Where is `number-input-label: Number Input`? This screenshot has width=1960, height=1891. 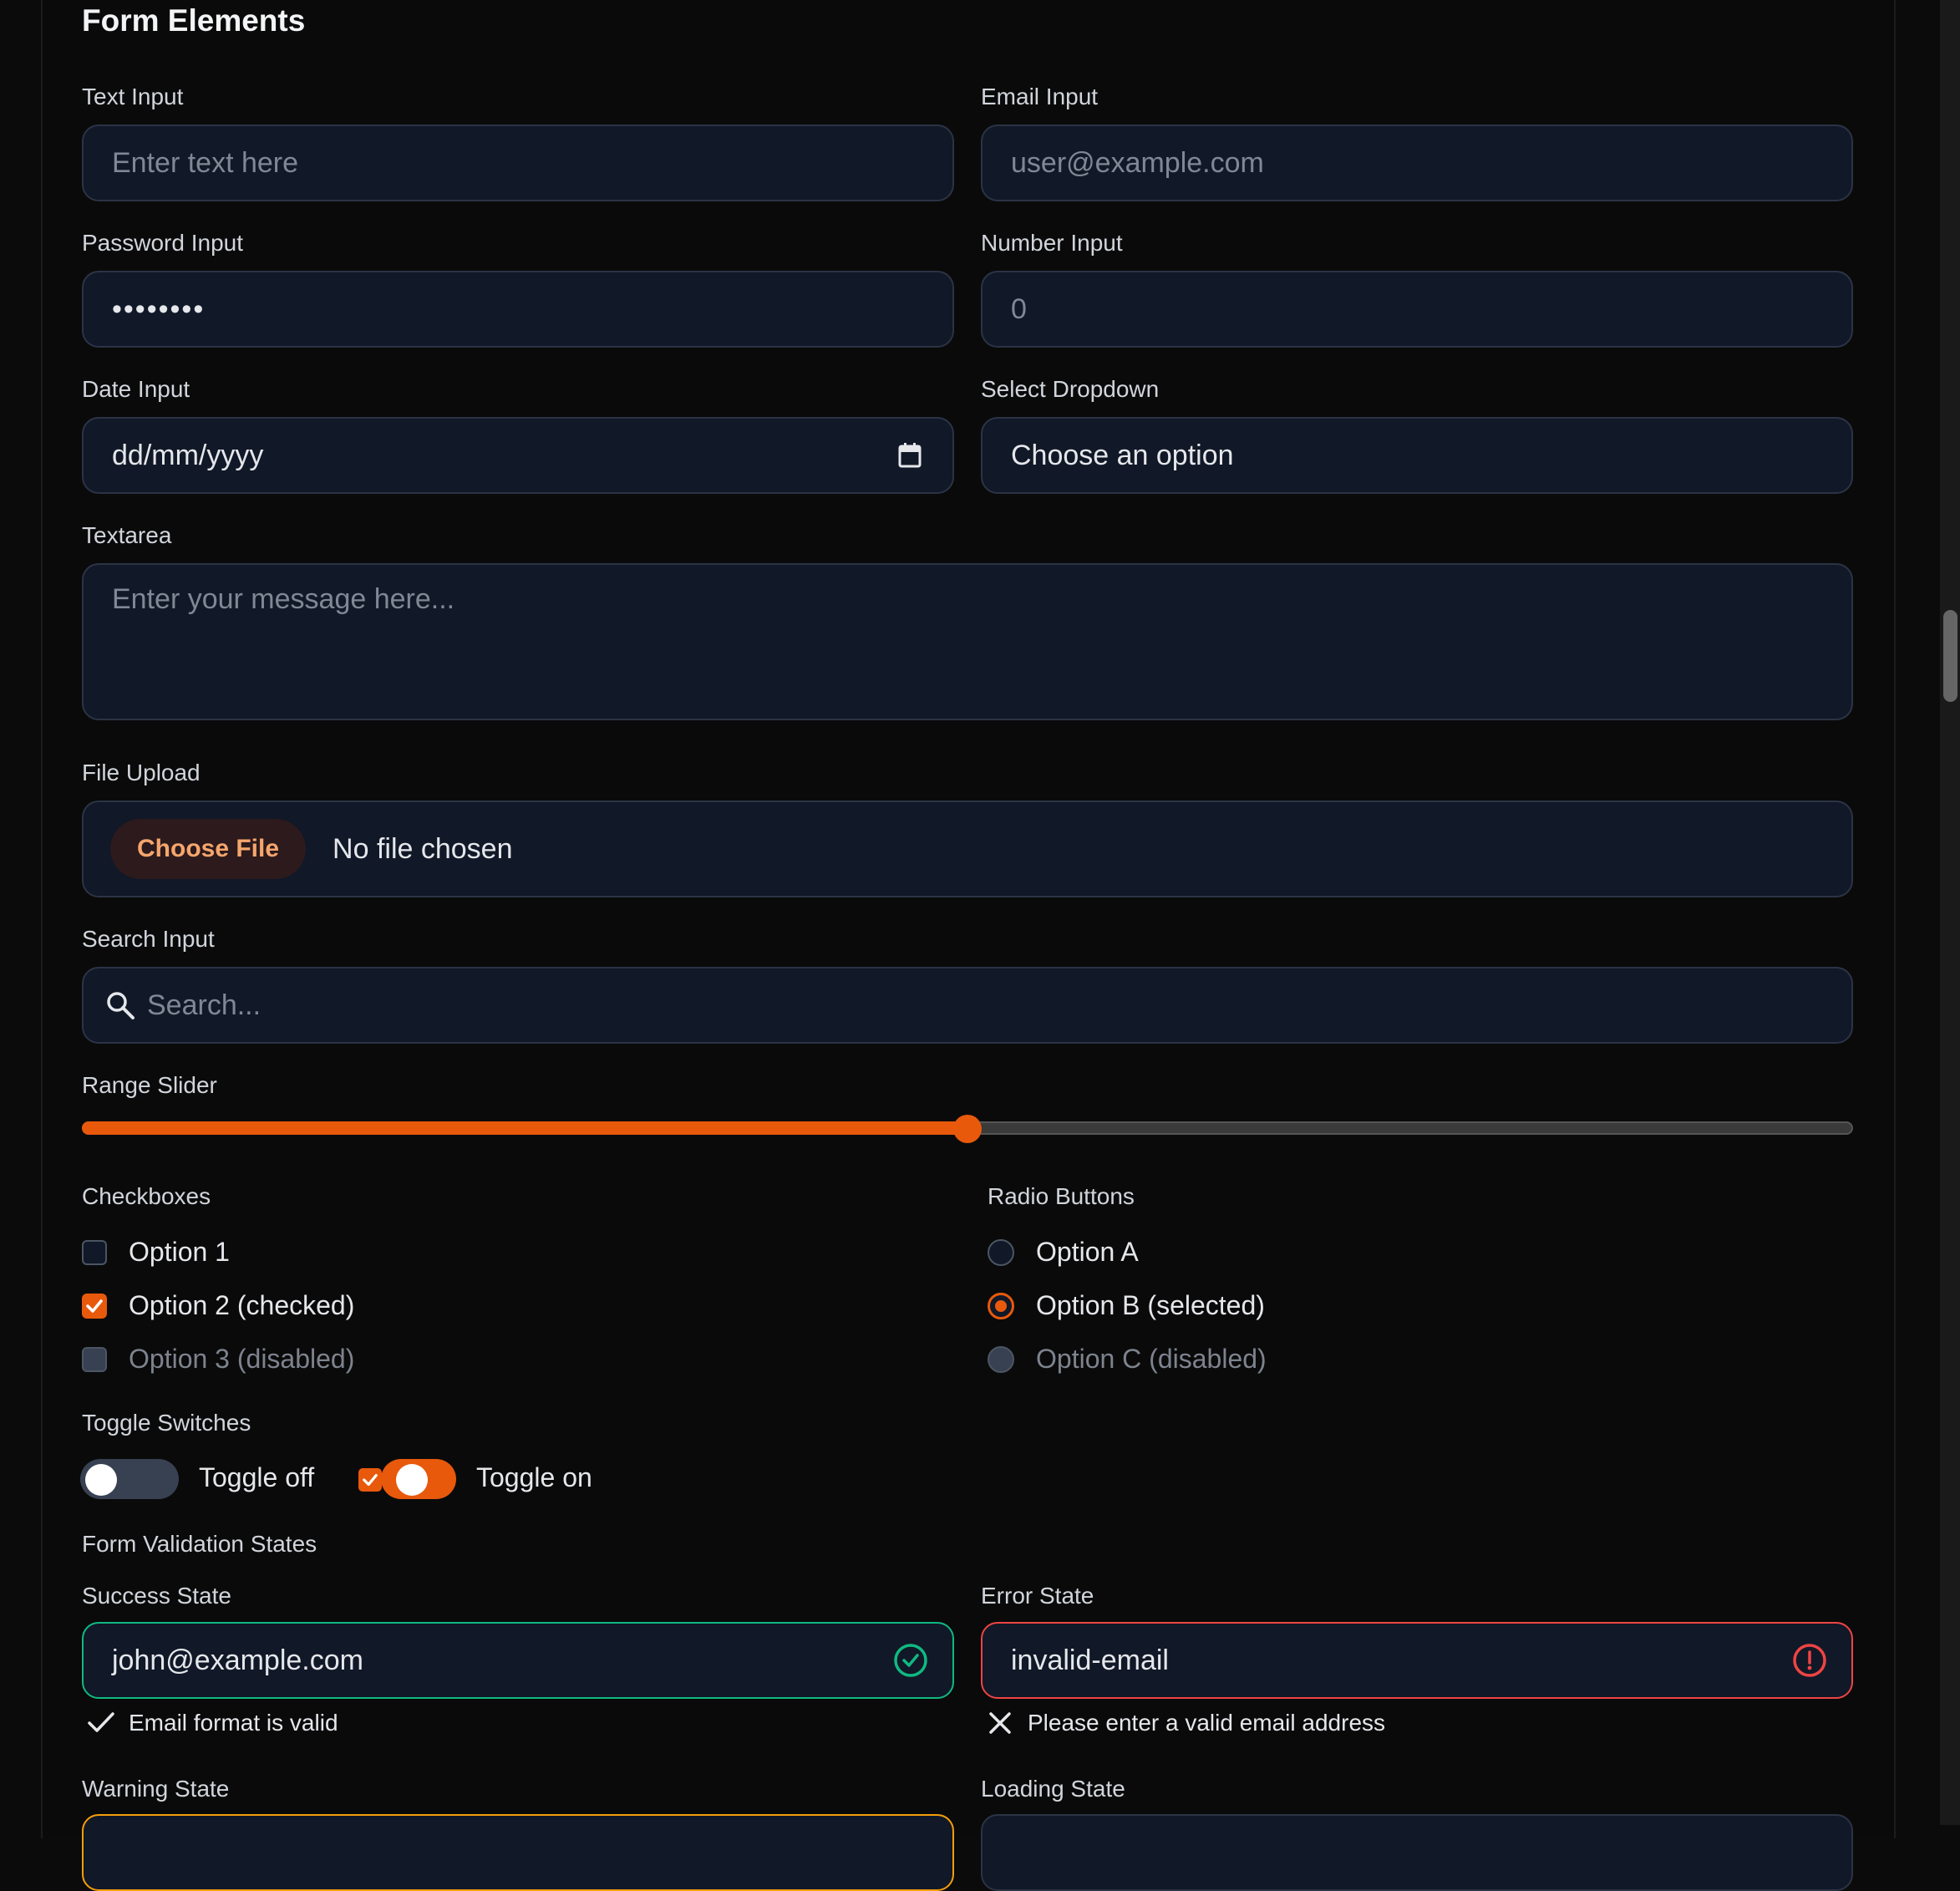
number-input-label: Number Input is located at coordinates (1052, 243).